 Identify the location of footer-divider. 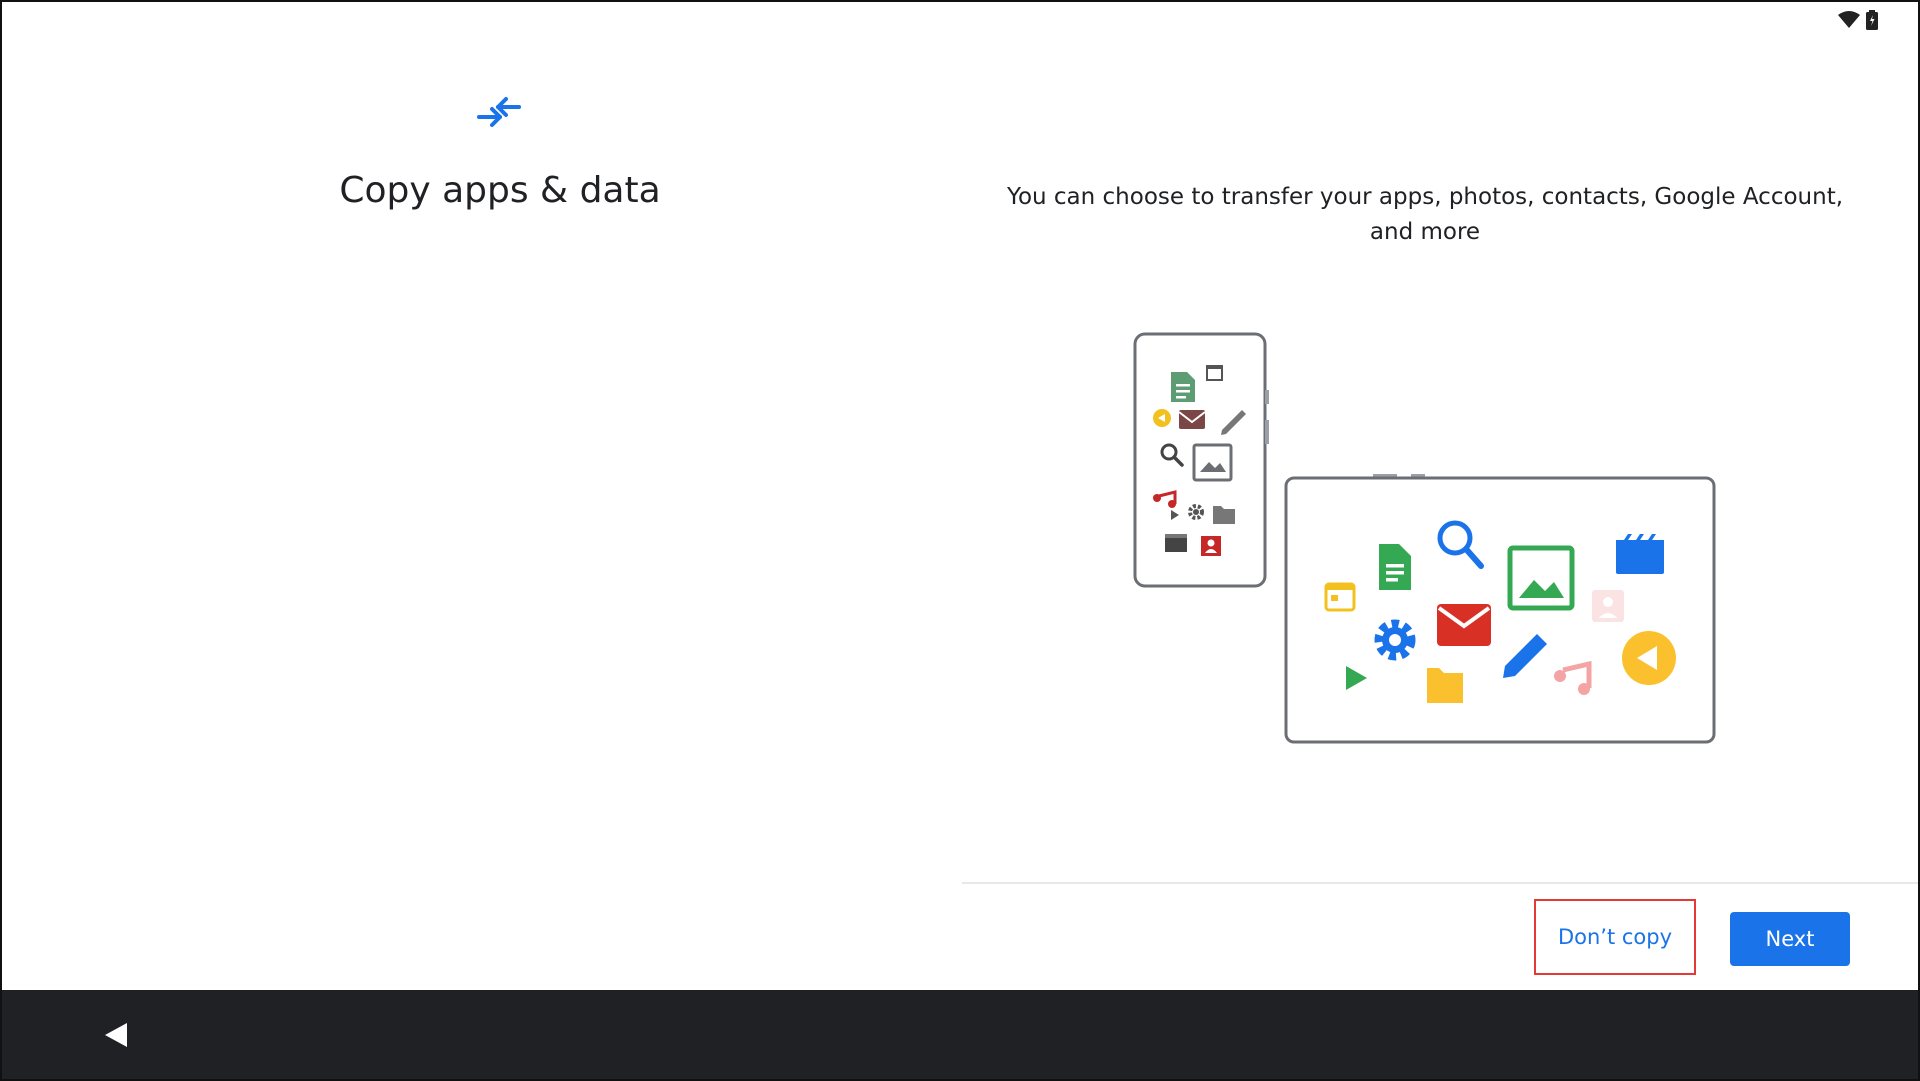
(1440, 883).